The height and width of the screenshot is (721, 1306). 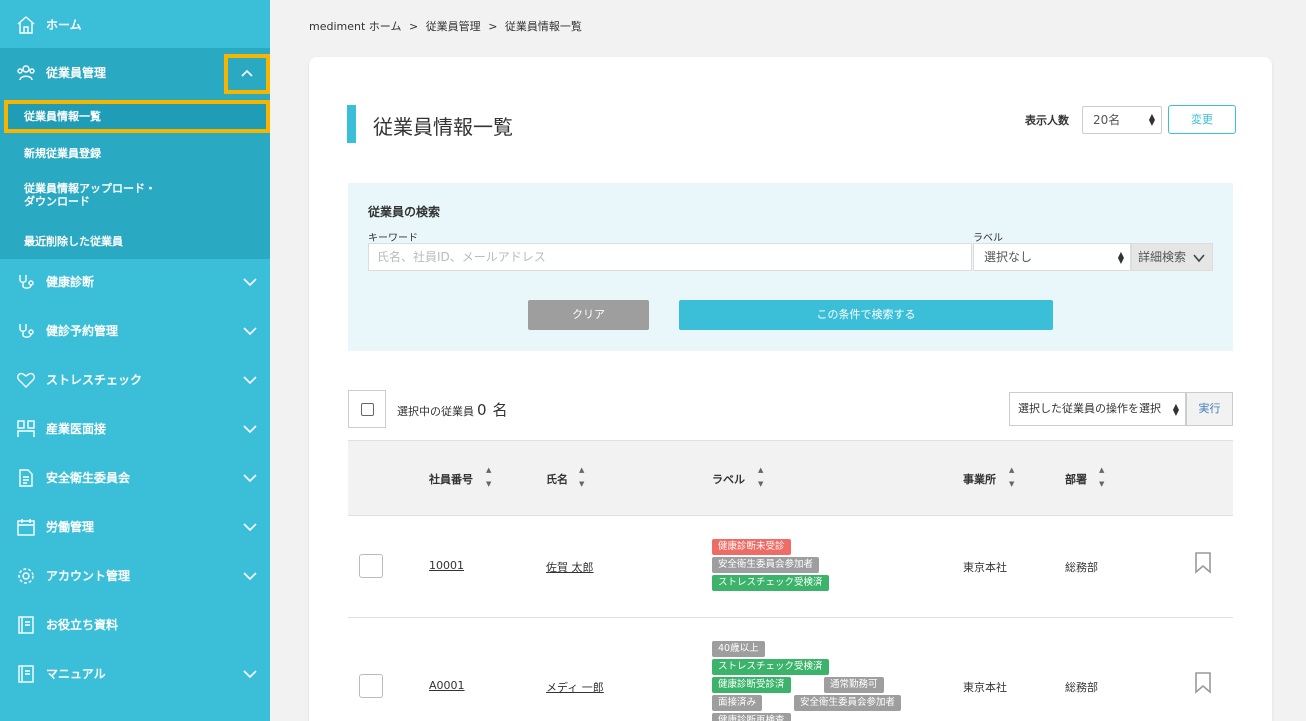 I want to click on selected-count: 0, so click(x=482, y=410).